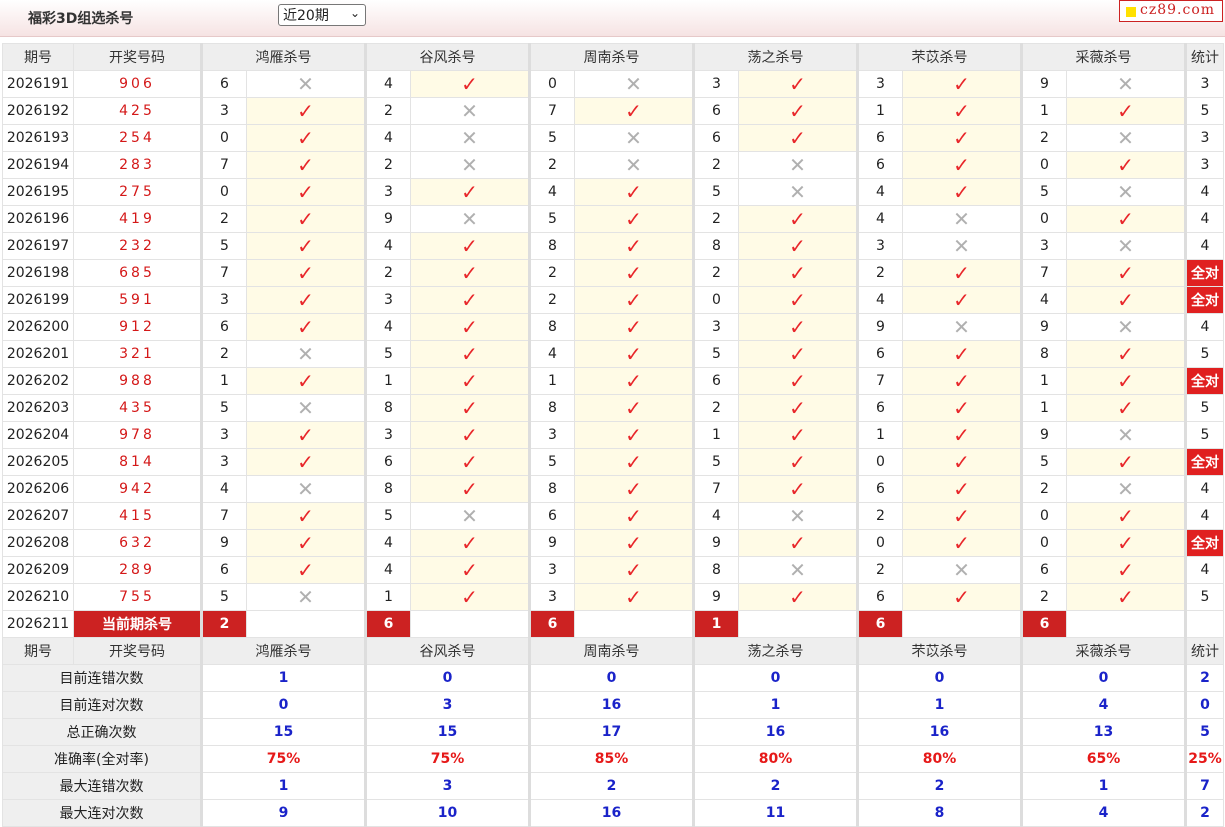  Describe the element at coordinates (102, 705) in the screenshot. I see `summary-label: 目前连对次数` at that location.